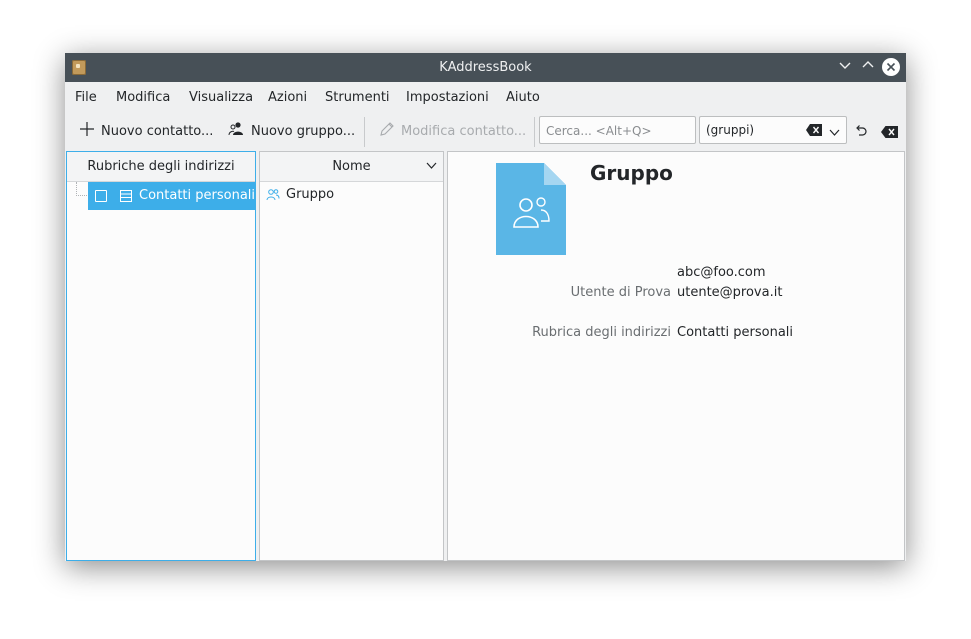 Image resolution: width=971 pixels, height=639 pixels. What do you see at coordinates (431, 166) in the screenshot?
I see `sort-chevron-icon` at bounding box center [431, 166].